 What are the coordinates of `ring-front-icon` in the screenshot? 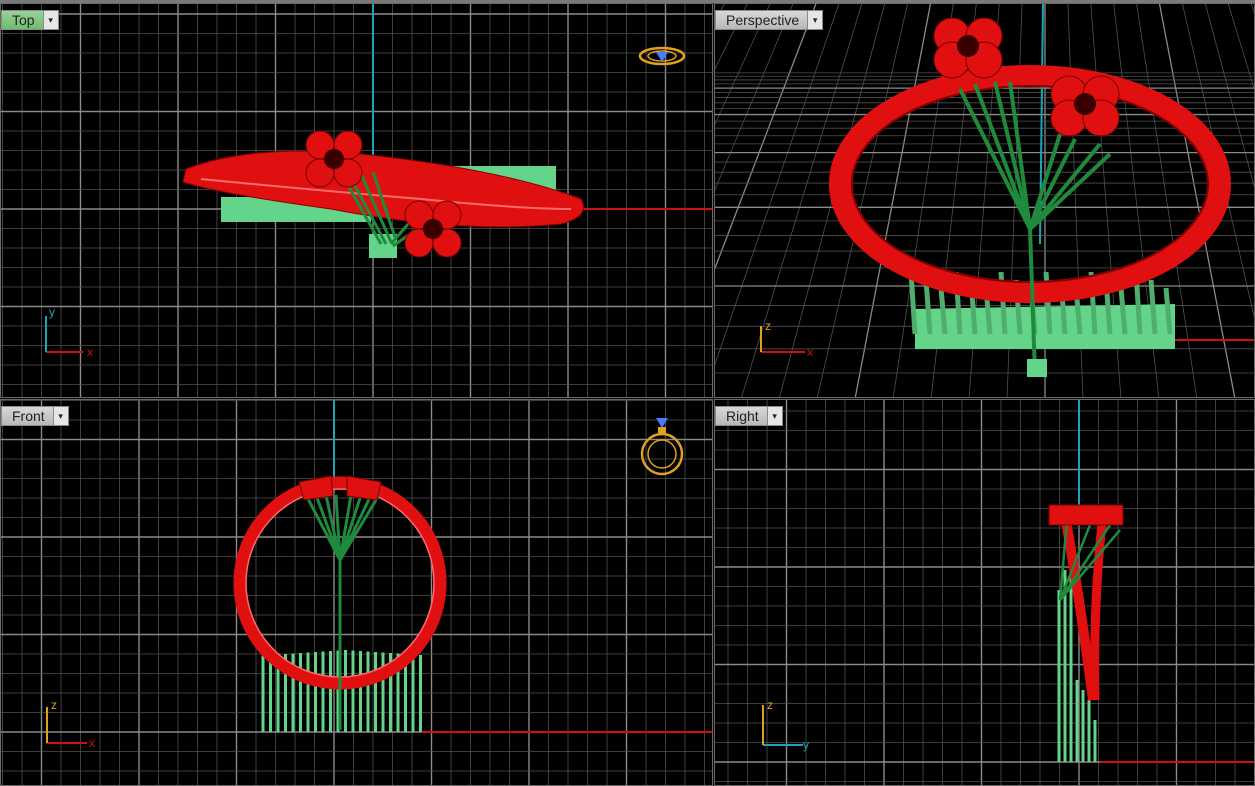 It's located at (662, 447).